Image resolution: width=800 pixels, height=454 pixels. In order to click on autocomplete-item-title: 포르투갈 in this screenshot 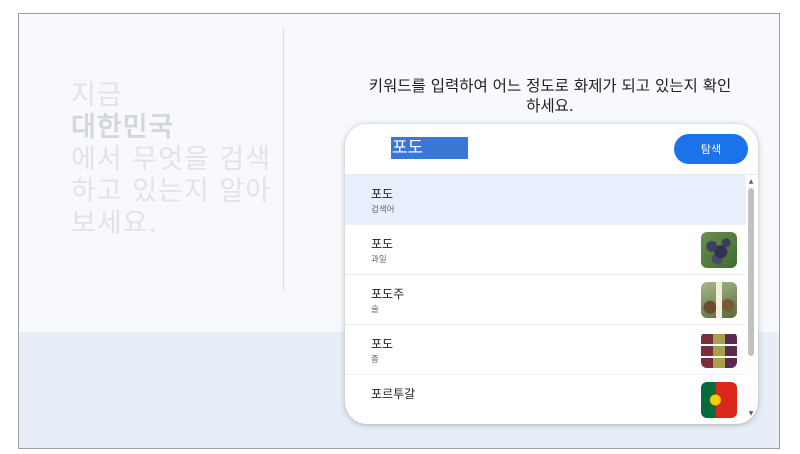, I will do `click(393, 394)`.